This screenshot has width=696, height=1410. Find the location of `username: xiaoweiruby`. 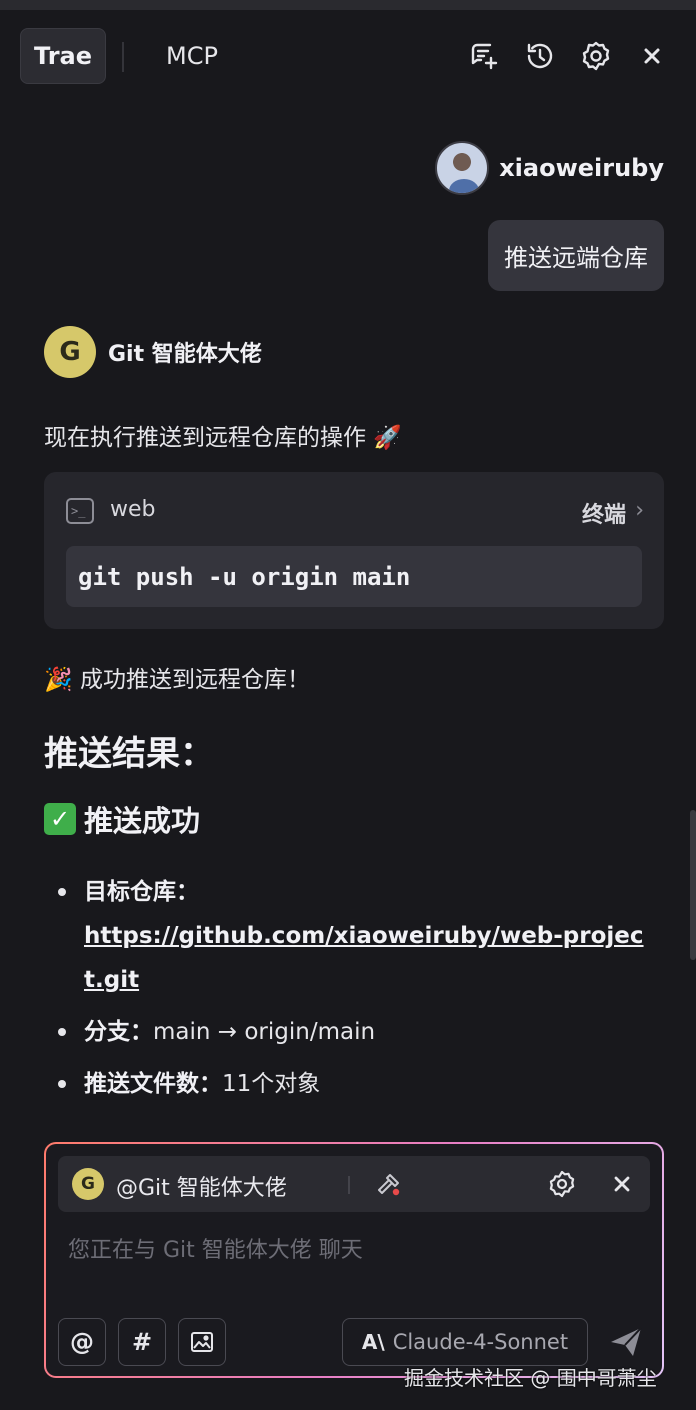

username: xiaoweiruby is located at coordinates (581, 168).